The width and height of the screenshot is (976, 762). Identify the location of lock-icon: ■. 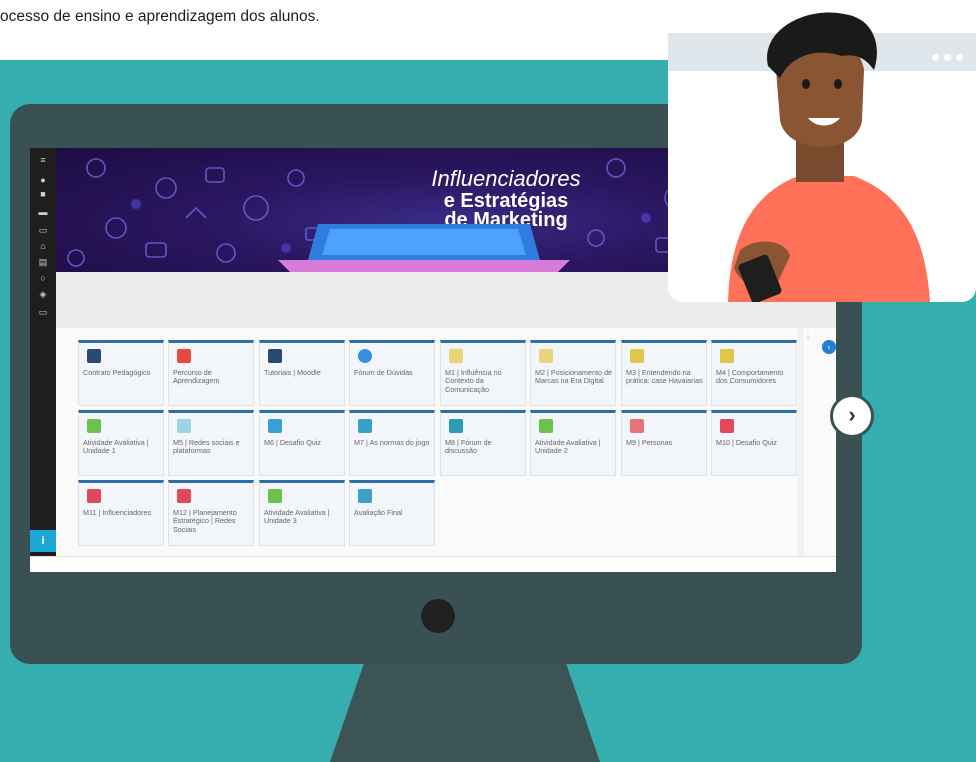
(43, 194).